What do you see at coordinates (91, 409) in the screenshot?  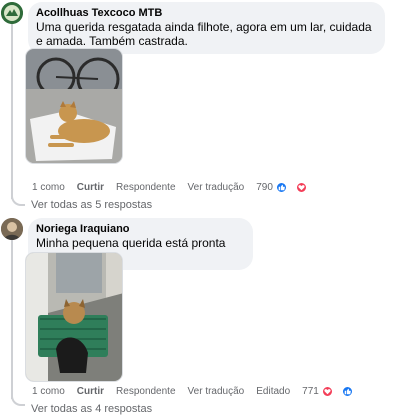 I see `view-all-replies: Ver todas as 4 respostas` at bounding box center [91, 409].